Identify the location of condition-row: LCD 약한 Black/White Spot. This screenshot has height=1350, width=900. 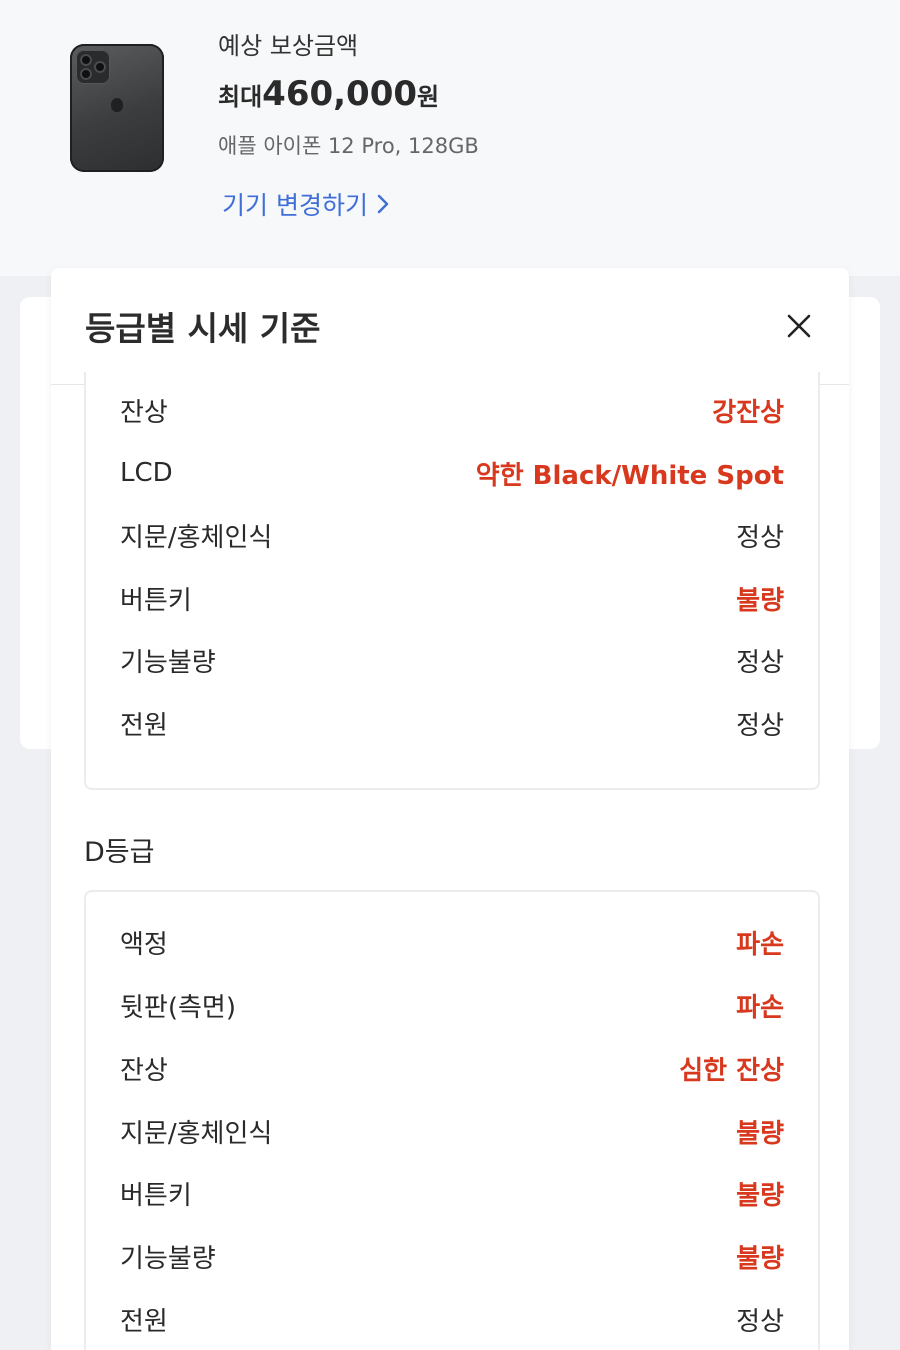
(452, 473).